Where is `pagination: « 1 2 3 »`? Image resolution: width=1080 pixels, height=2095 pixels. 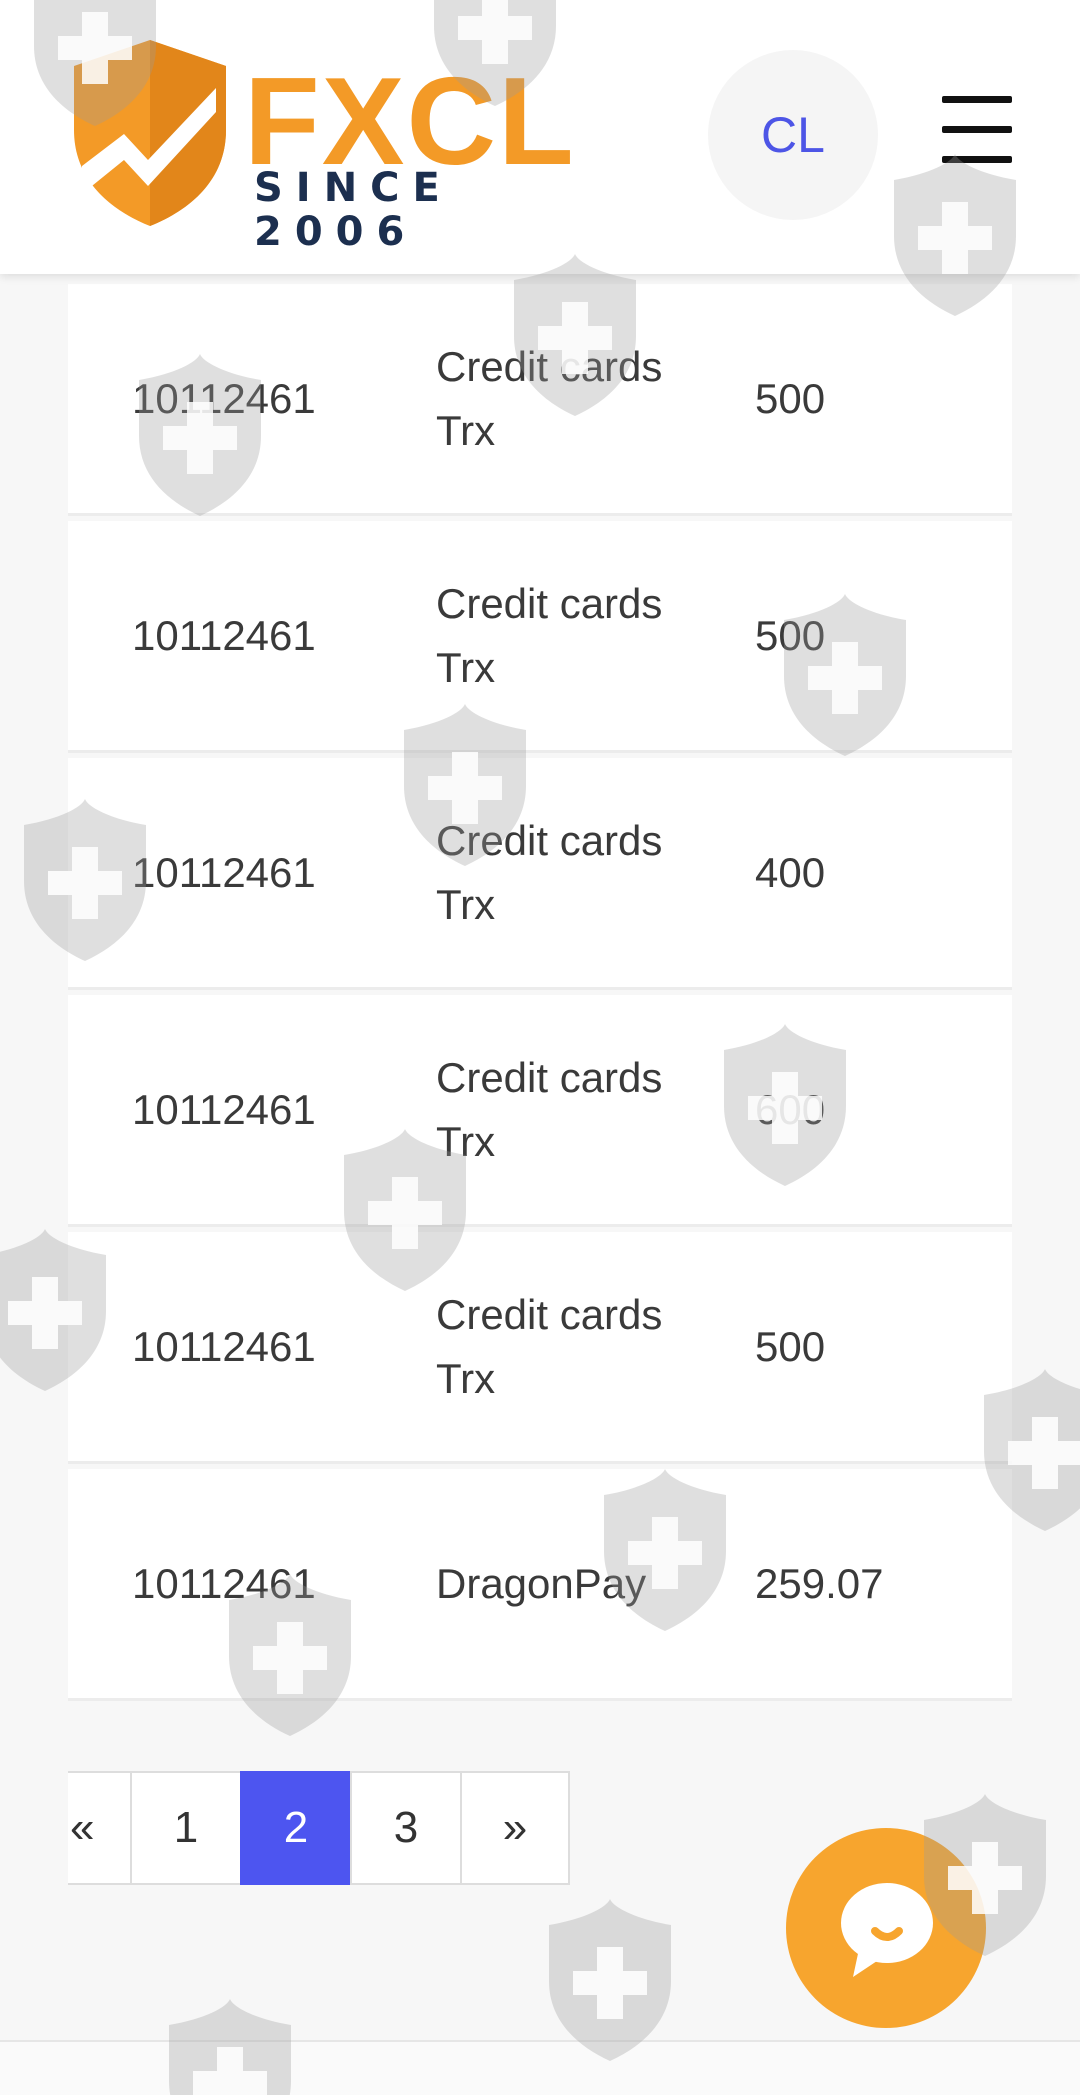 pagination: « 1 2 3 » is located at coordinates (319, 1828).